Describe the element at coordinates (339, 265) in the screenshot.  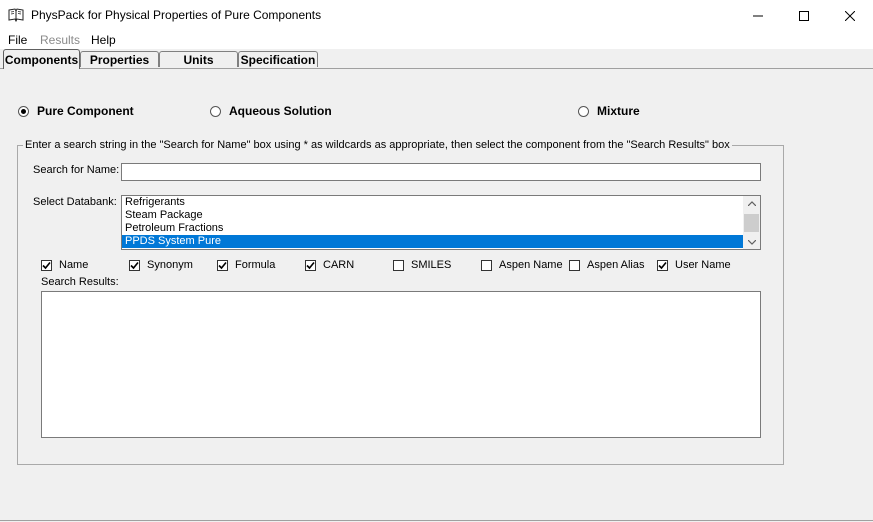
I see `checkbox-label: CARN` at that location.